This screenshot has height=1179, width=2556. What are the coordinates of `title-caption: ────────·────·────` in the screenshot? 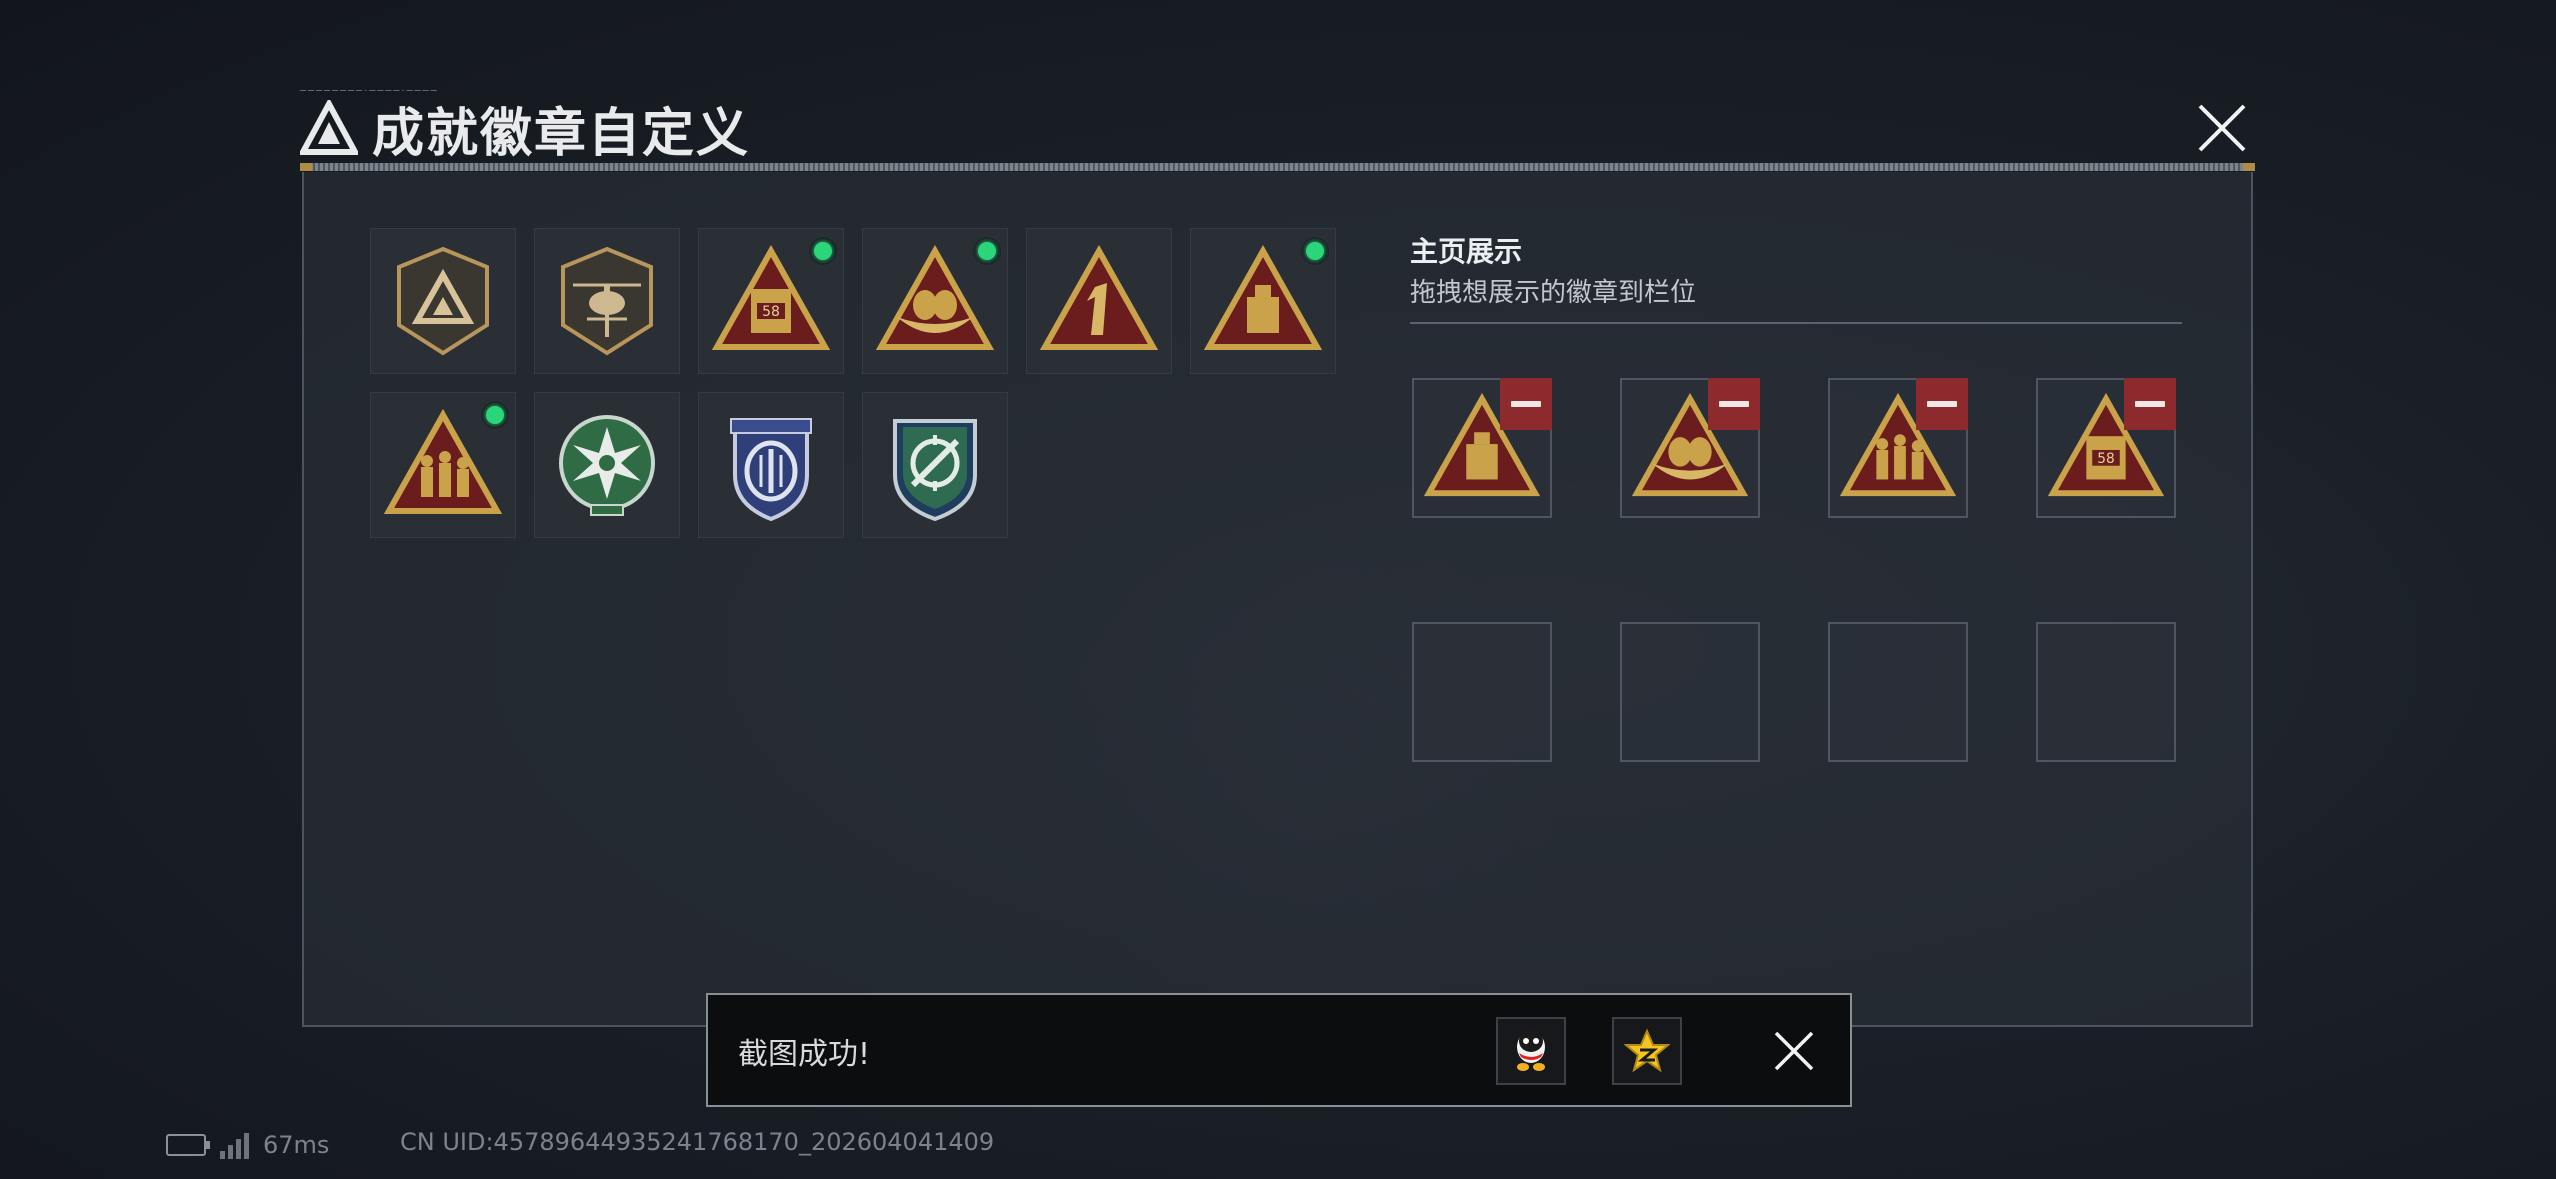 It's located at (369, 91).